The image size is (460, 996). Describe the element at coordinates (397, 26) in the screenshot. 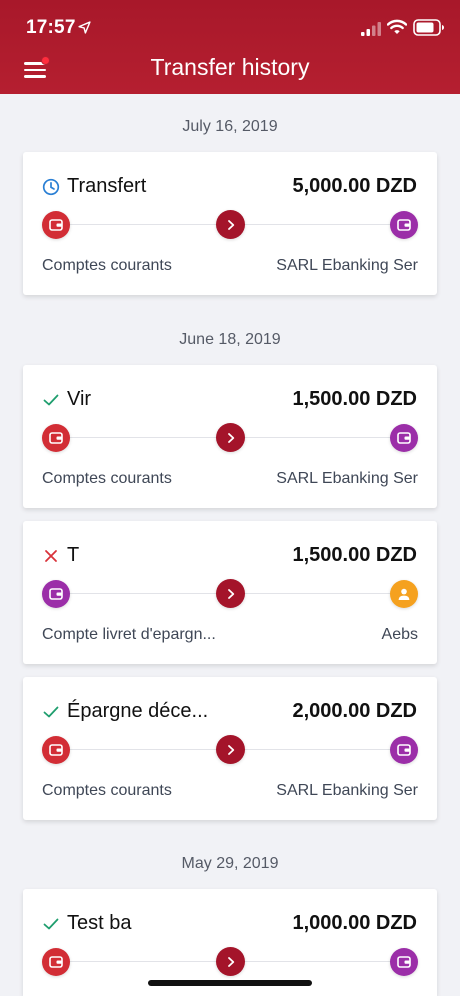

I see `wifi-icon` at that location.